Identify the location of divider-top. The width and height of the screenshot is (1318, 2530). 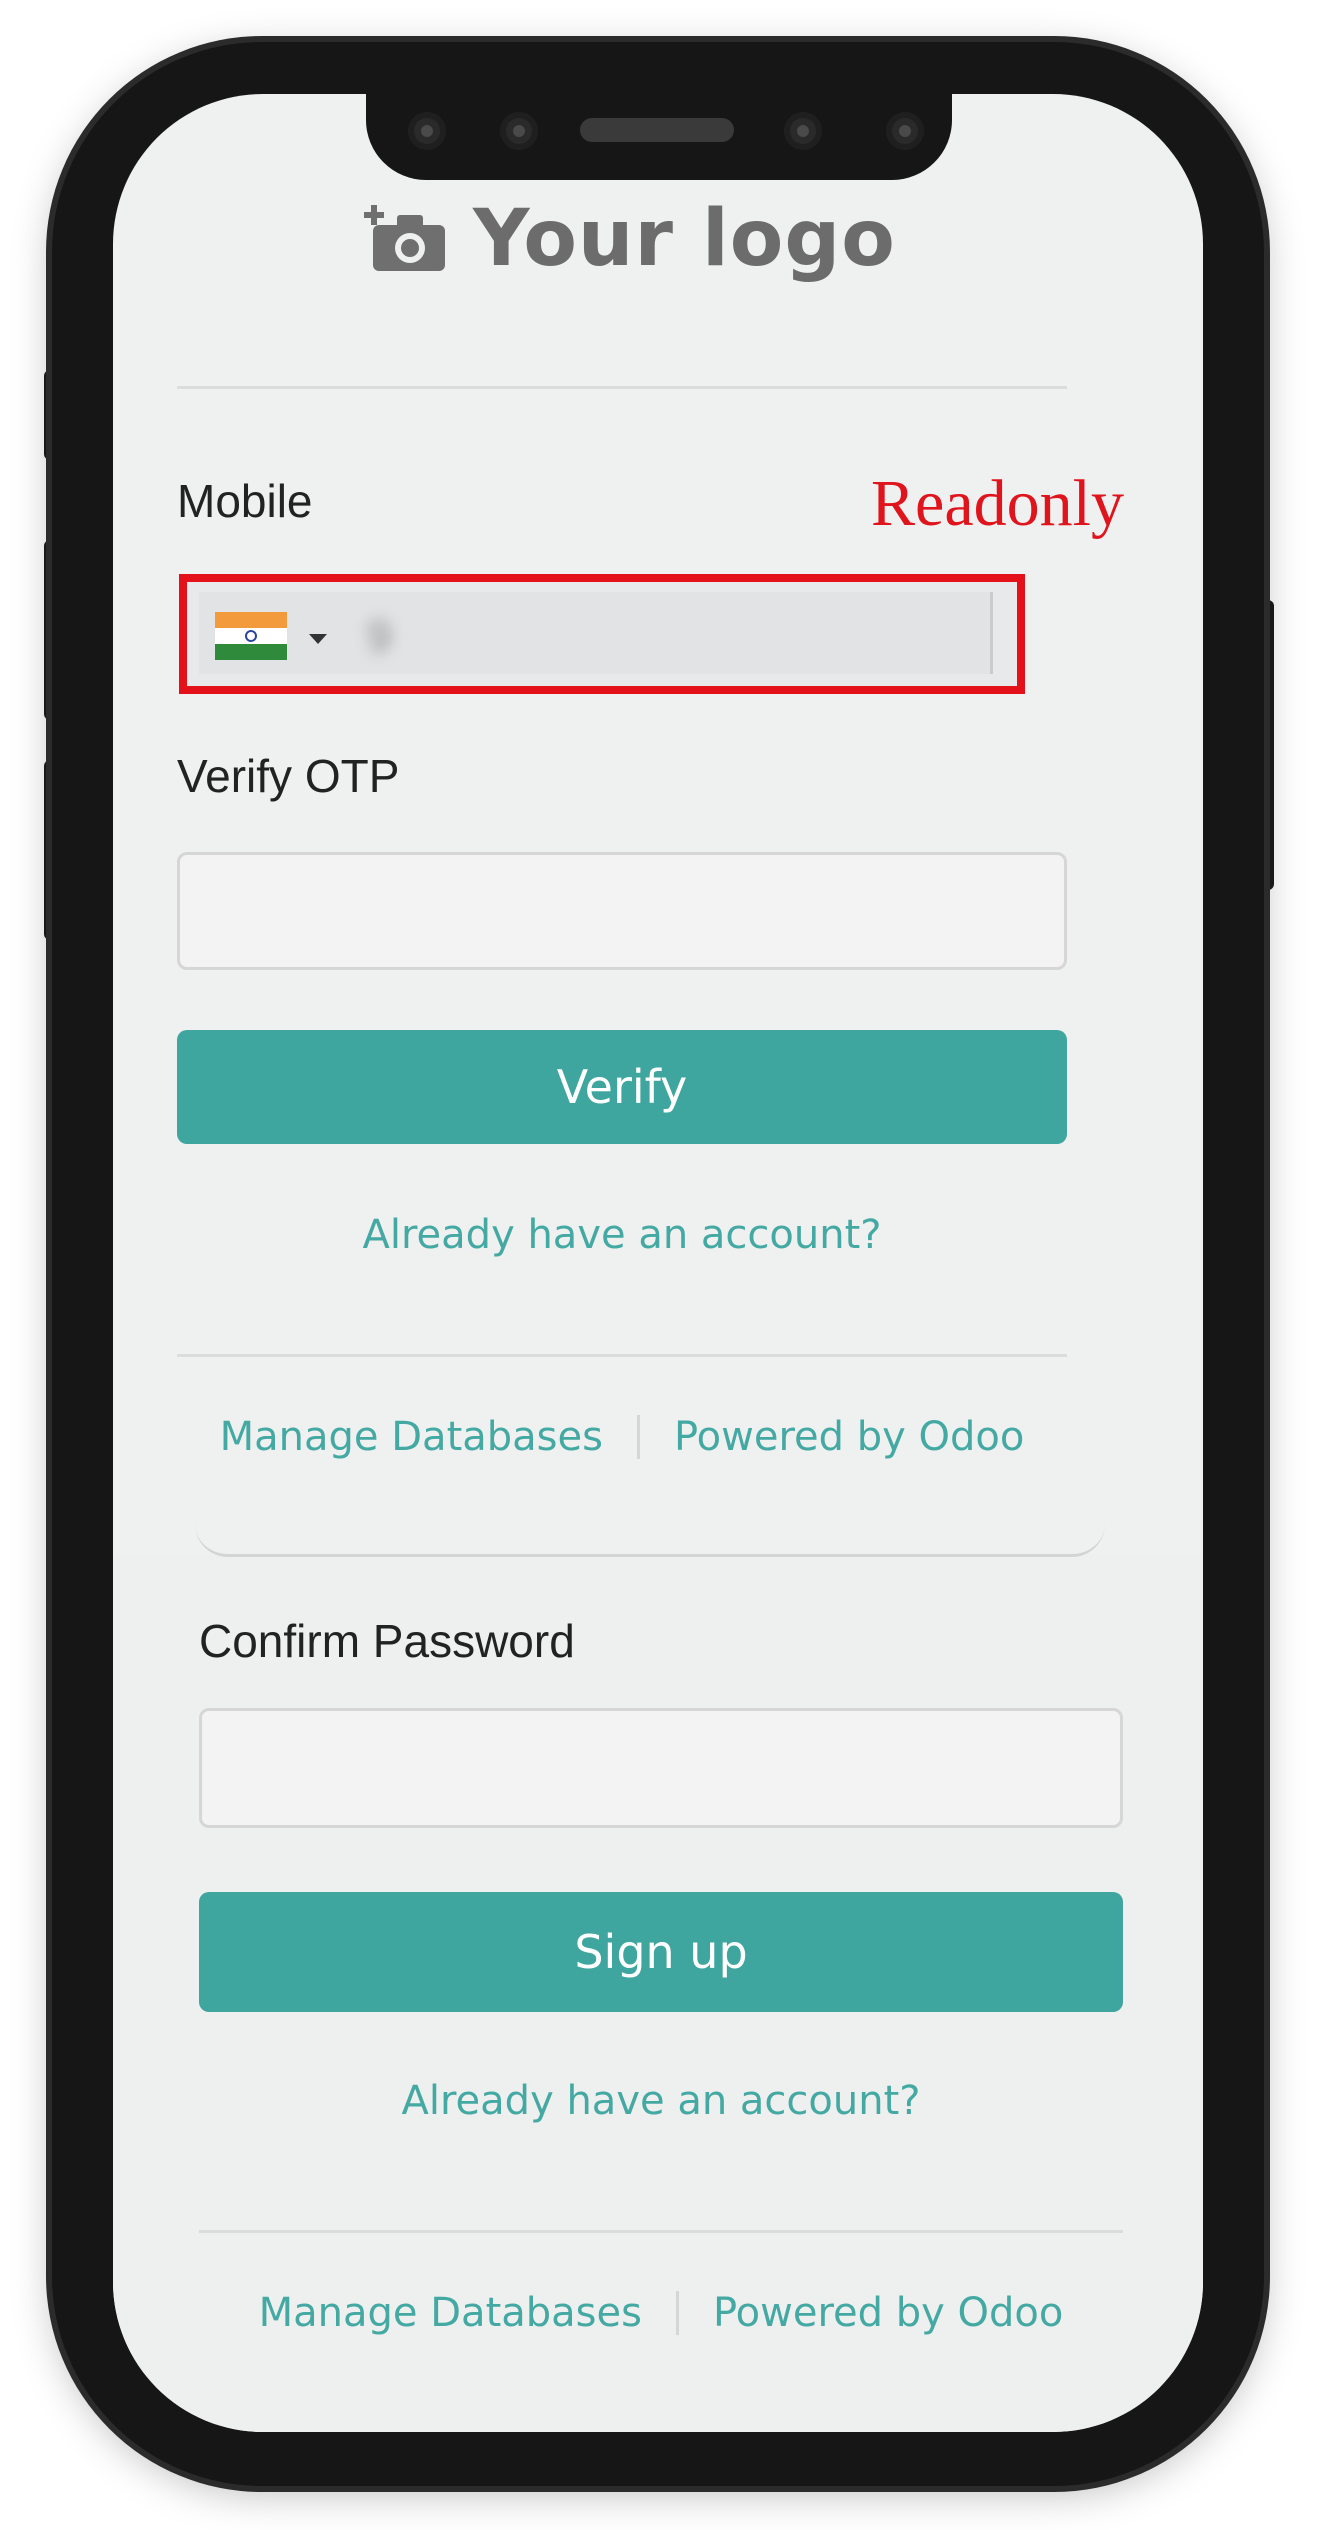
(622, 387).